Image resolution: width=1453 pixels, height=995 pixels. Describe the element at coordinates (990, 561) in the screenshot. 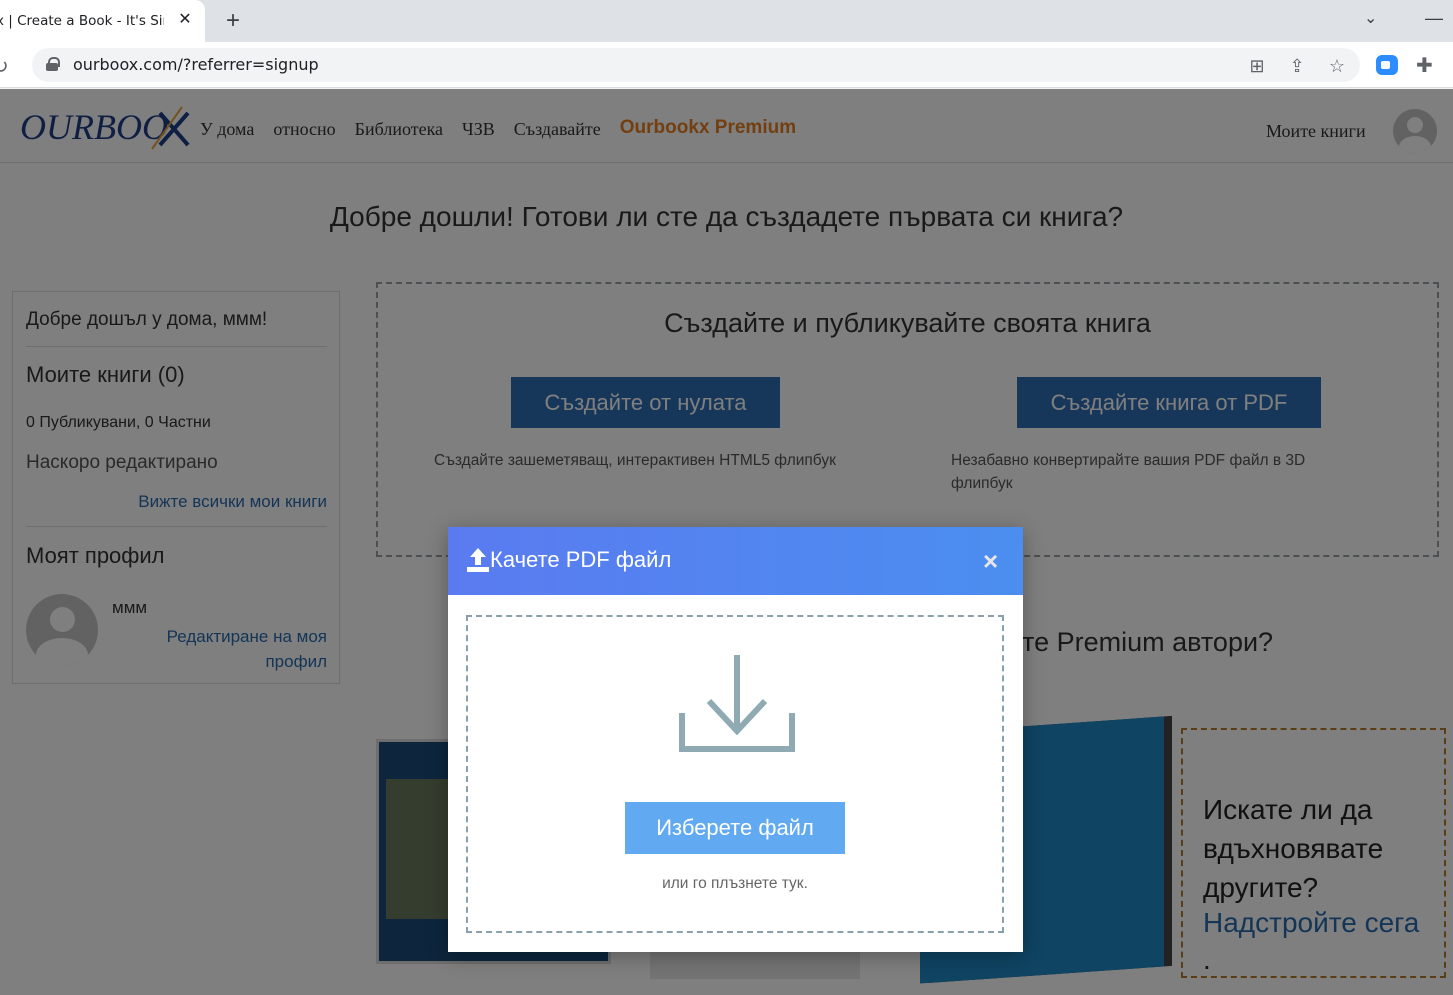

I see `close-icon: ×` at that location.